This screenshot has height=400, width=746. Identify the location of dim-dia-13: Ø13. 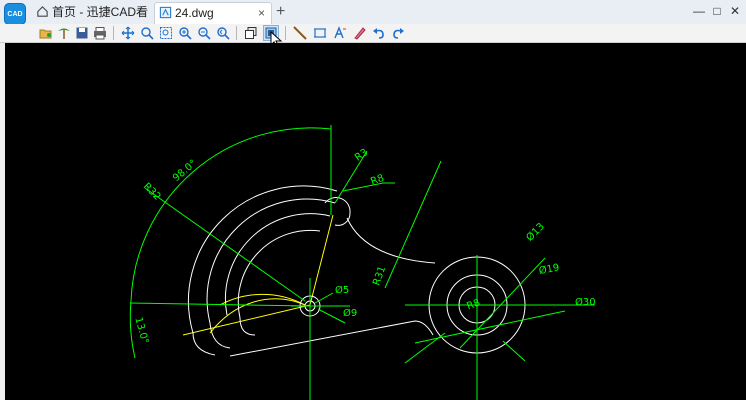
(535, 232).